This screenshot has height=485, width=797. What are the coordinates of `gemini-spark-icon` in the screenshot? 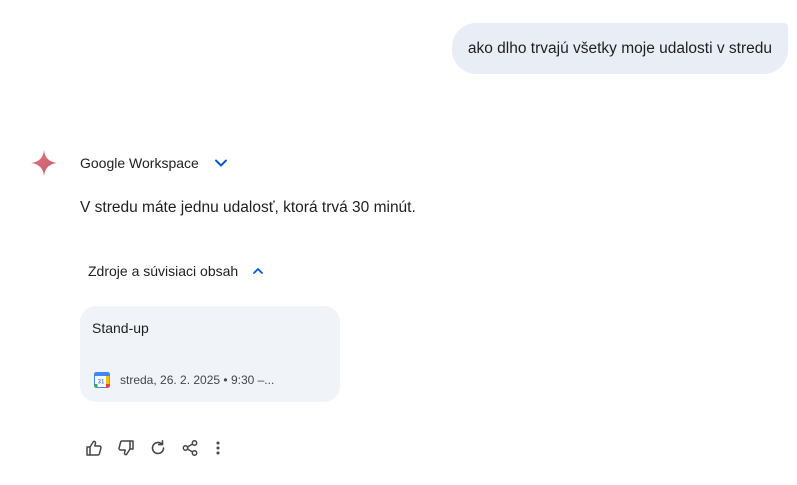 It's located at (44, 163).